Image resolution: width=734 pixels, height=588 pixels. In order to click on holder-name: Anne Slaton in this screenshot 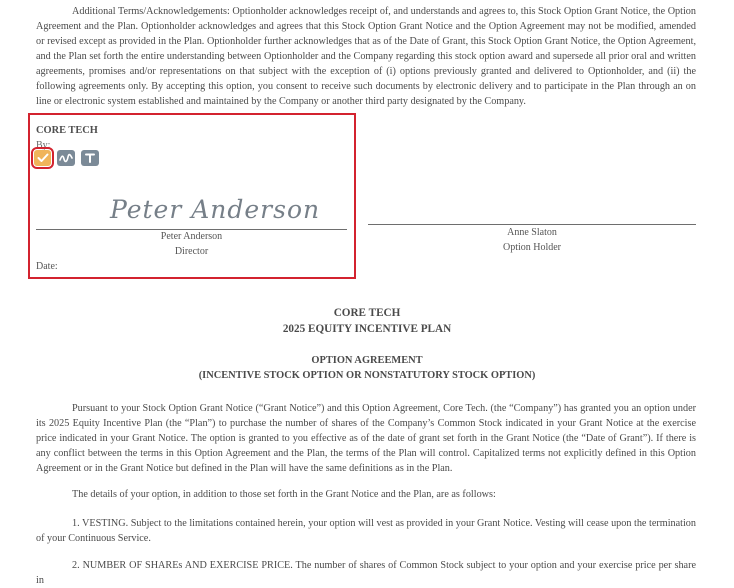, I will do `click(532, 232)`.